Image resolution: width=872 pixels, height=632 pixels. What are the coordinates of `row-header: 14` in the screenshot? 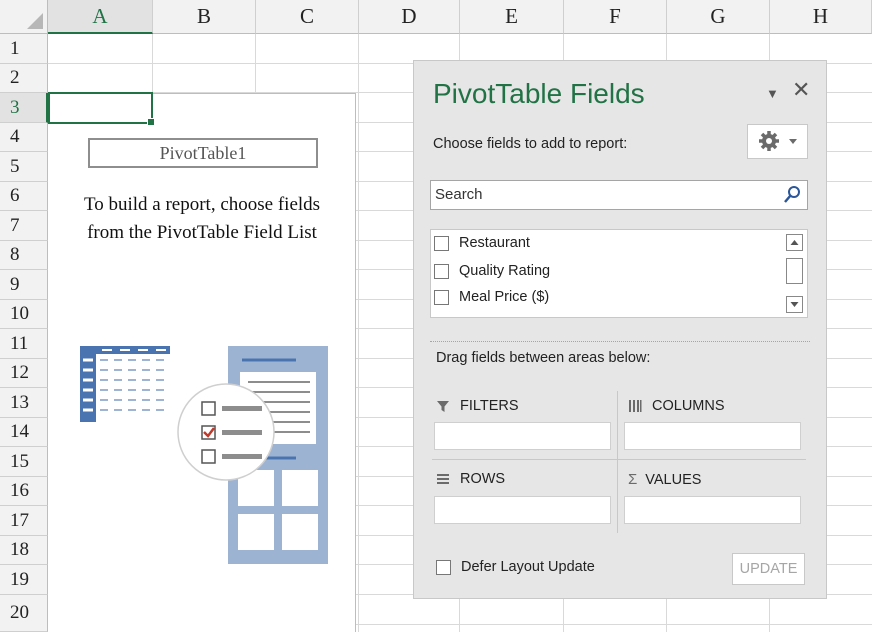 It's located at (24, 432).